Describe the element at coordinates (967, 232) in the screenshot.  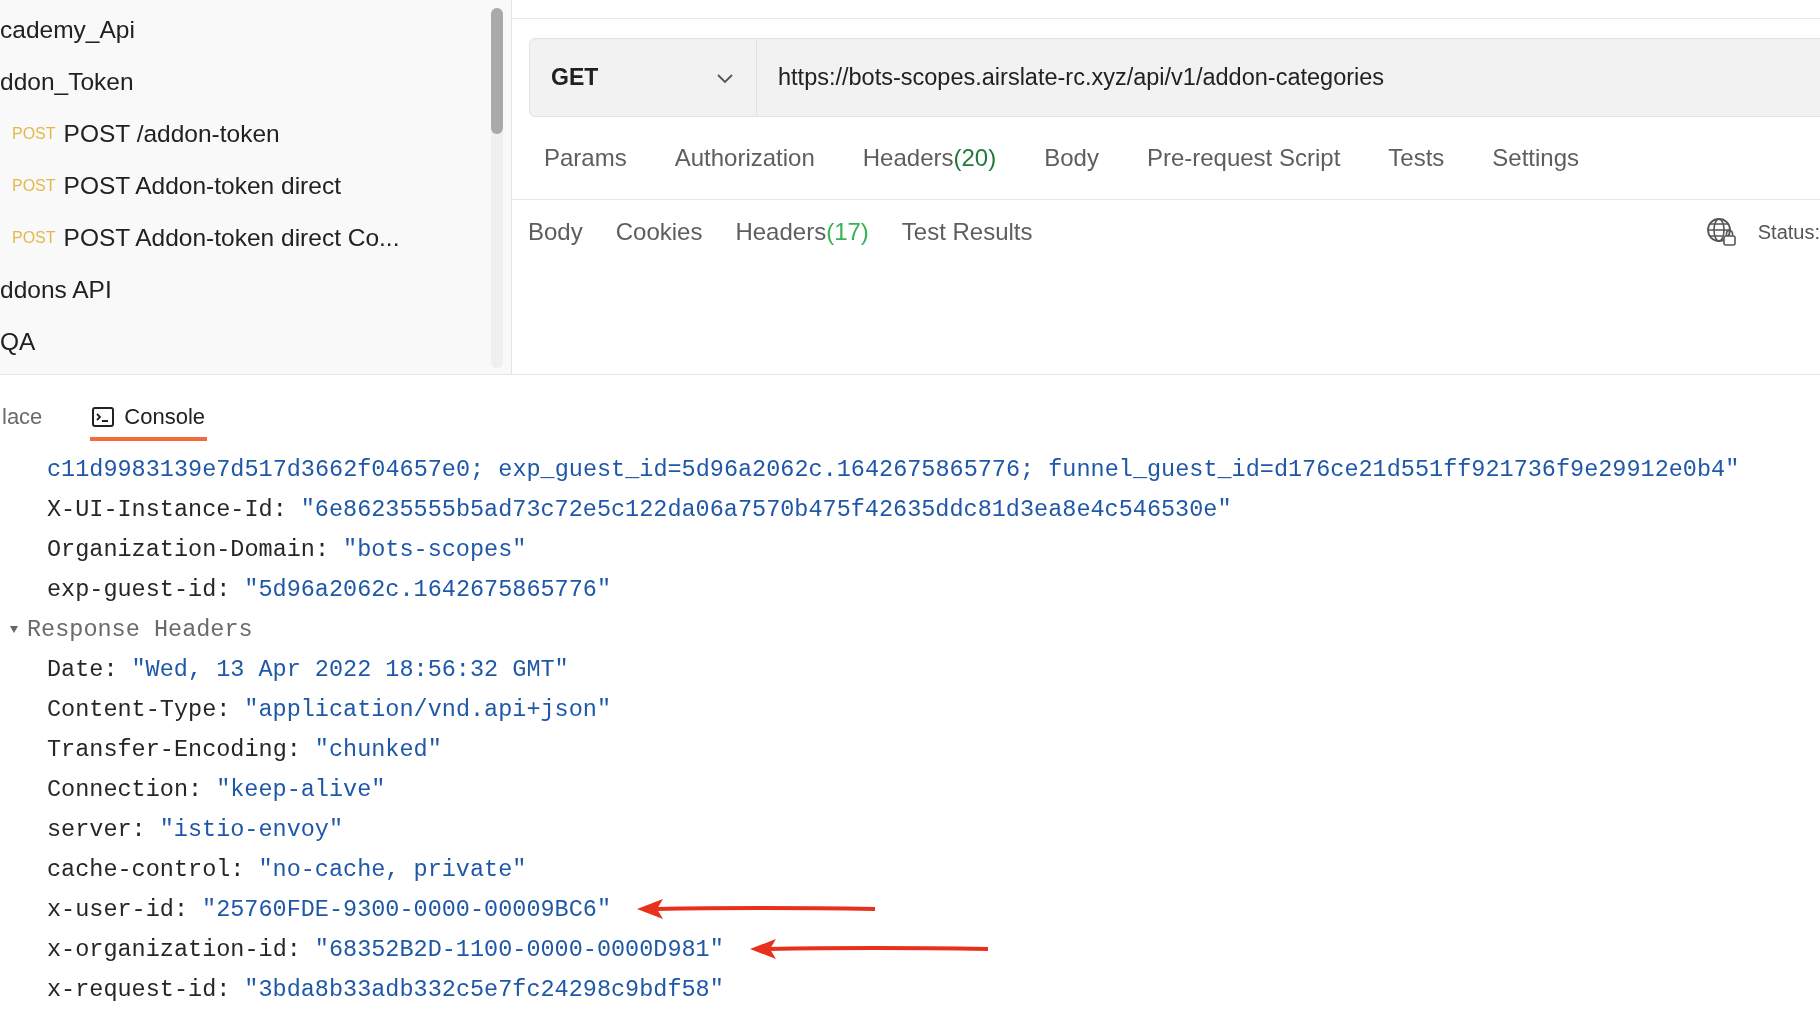
I see `response-tab: Test Results` at that location.